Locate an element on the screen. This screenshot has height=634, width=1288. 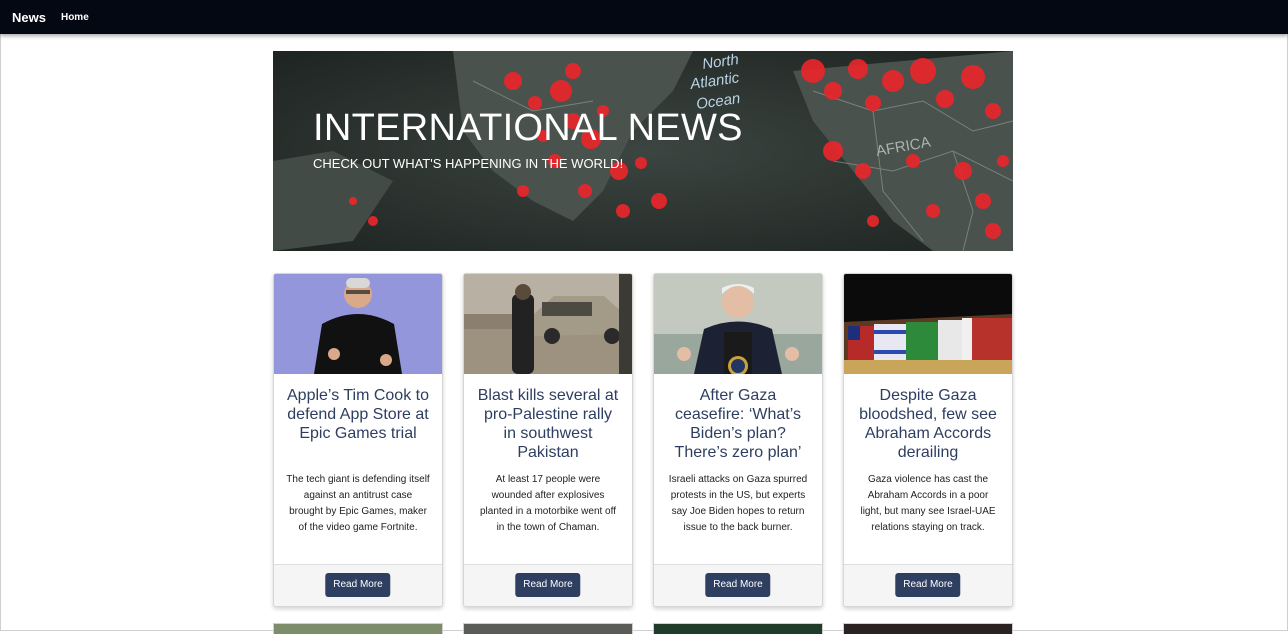
navbar: News Home is located at coordinates (644, 17).